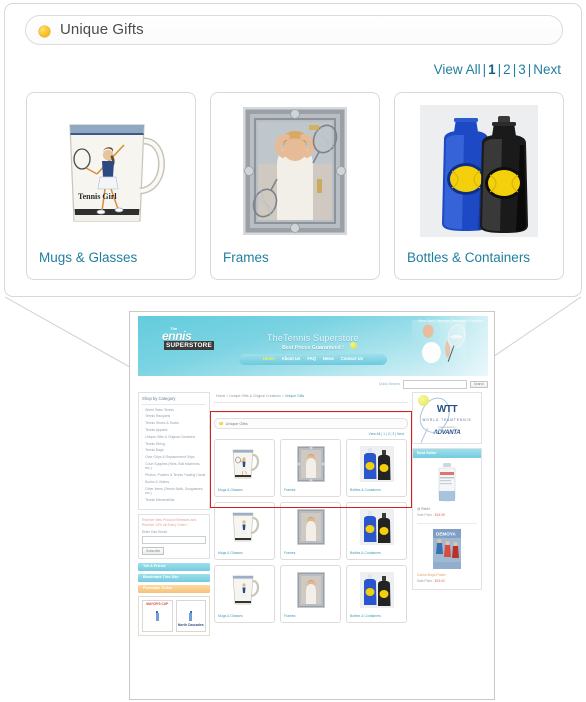 This screenshot has width=586, height=702. I want to click on quick-search-button: Search, so click(478, 384).